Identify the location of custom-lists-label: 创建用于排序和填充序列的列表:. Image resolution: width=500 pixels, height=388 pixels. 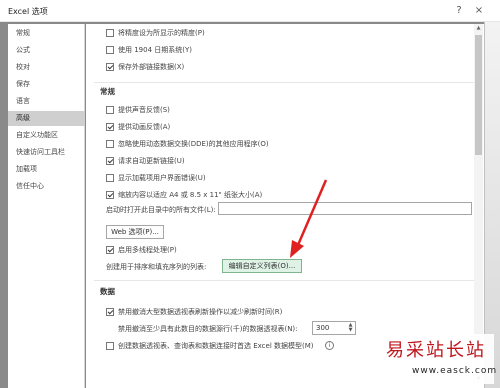
(156, 267).